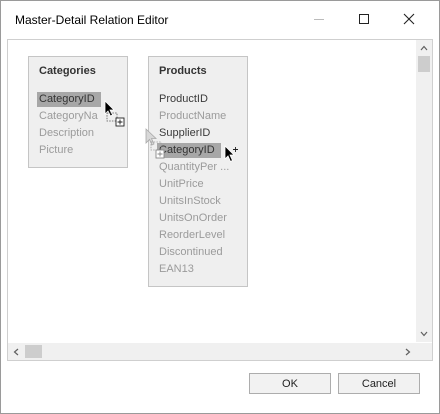 The image size is (440, 414). What do you see at coordinates (183, 71) in the screenshot?
I see `table-title-products: Products` at bounding box center [183, 71].